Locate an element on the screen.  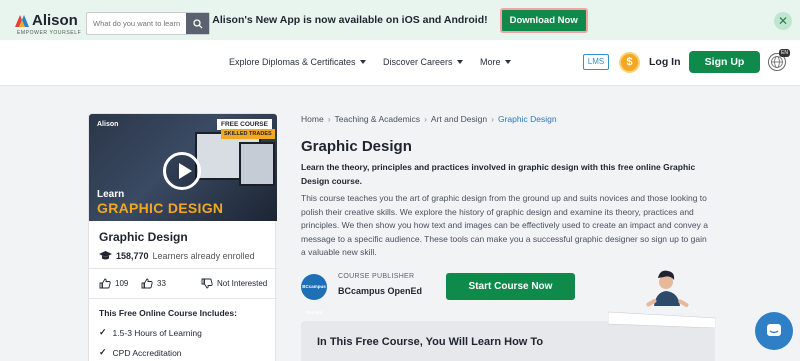
play-icon is located at coordinates (182, 171).